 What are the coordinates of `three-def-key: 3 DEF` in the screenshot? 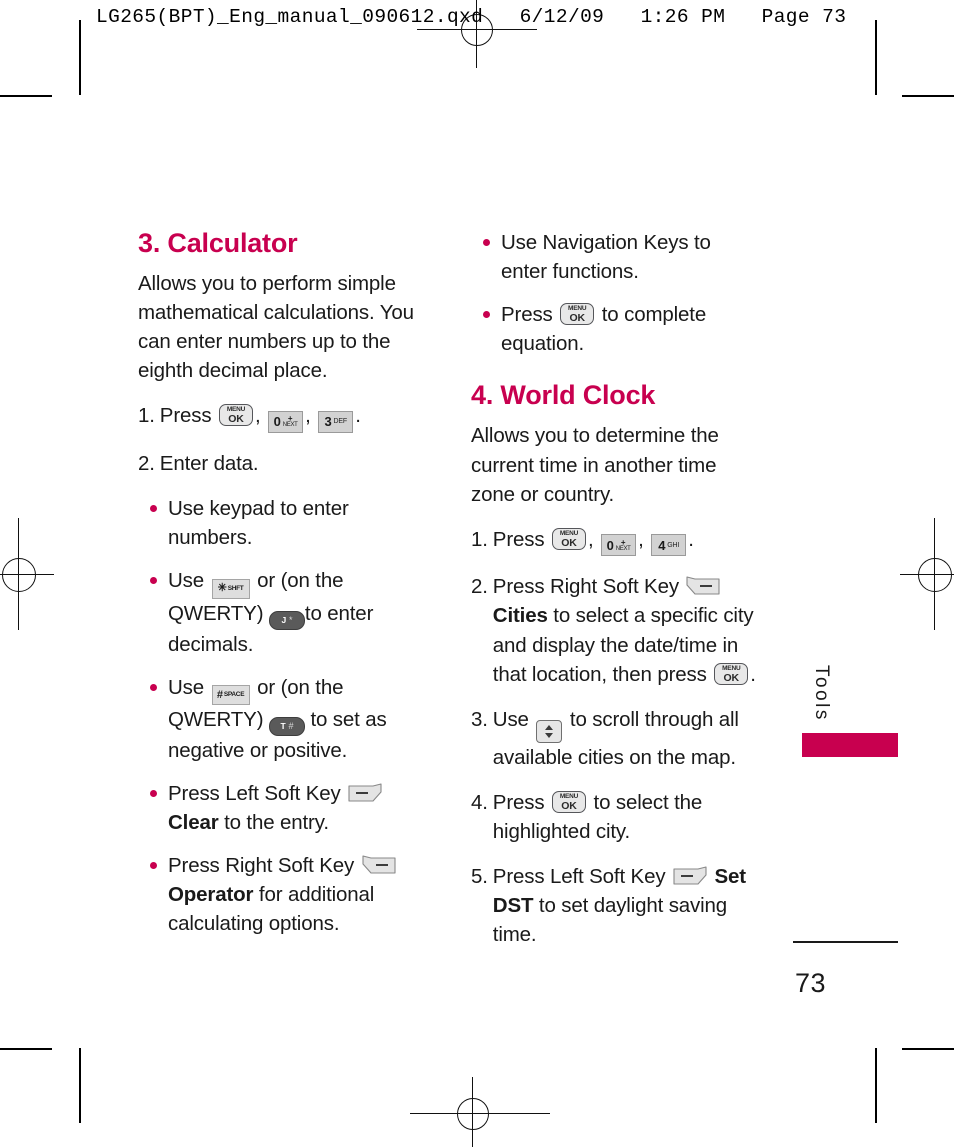 It's located at (336, 421).